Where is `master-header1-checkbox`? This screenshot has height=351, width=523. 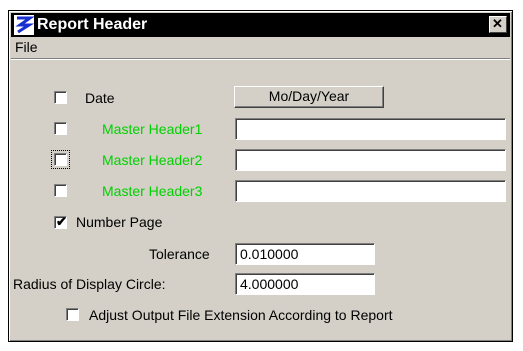 master-header1-checkbox is located at coordinates (60, 128).